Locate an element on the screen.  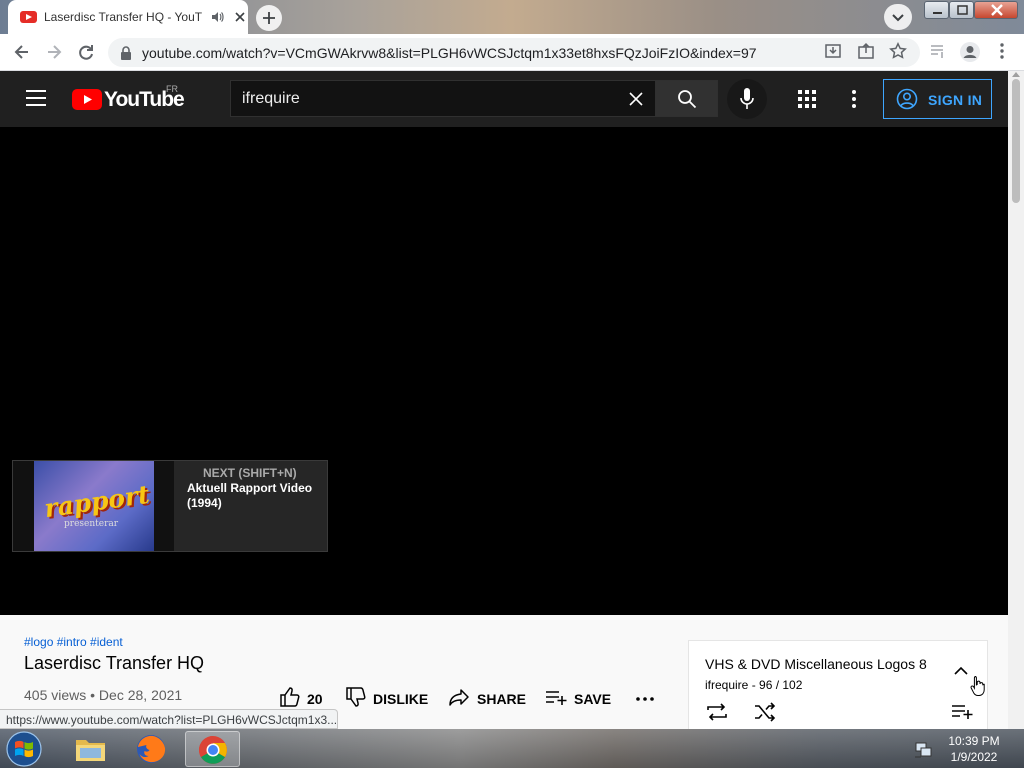
video-views-date: 405 views • Dec 28, 2021 is located at coordinates (103, 695).